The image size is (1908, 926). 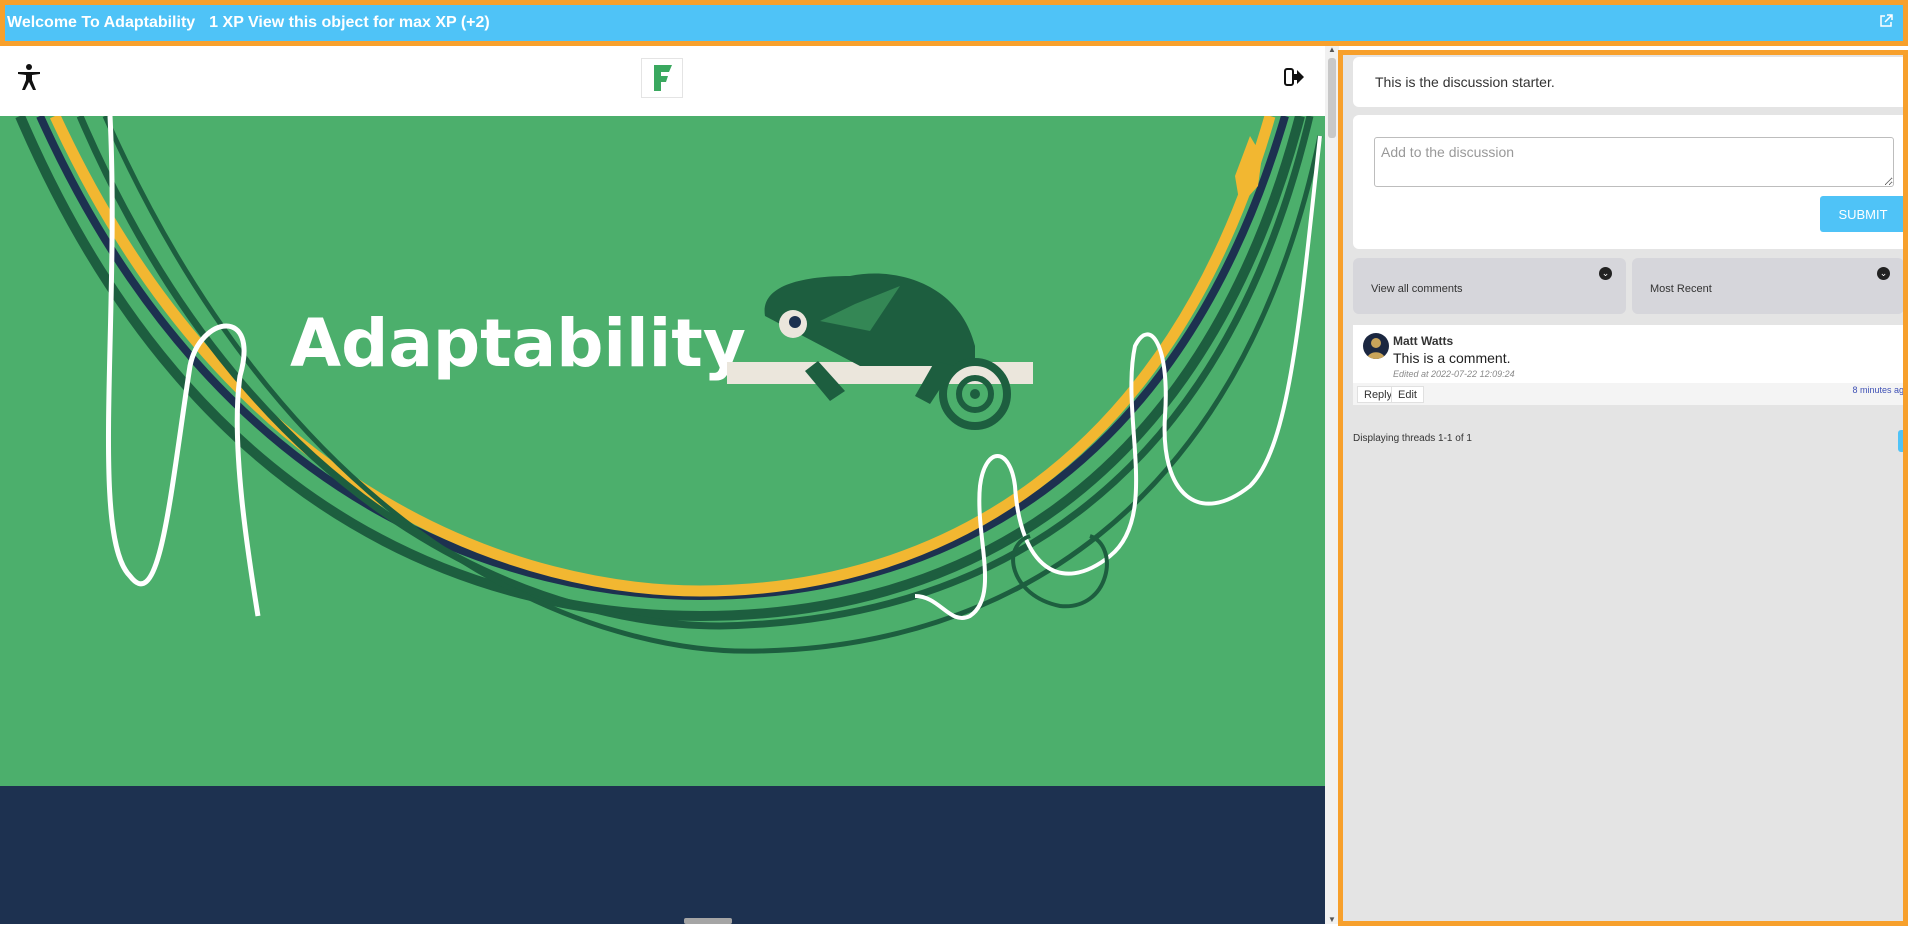 I want to click on comment-edited-timestamp: Edited at 2022-07-22 12:09:24, so click(x=1454, y=374).